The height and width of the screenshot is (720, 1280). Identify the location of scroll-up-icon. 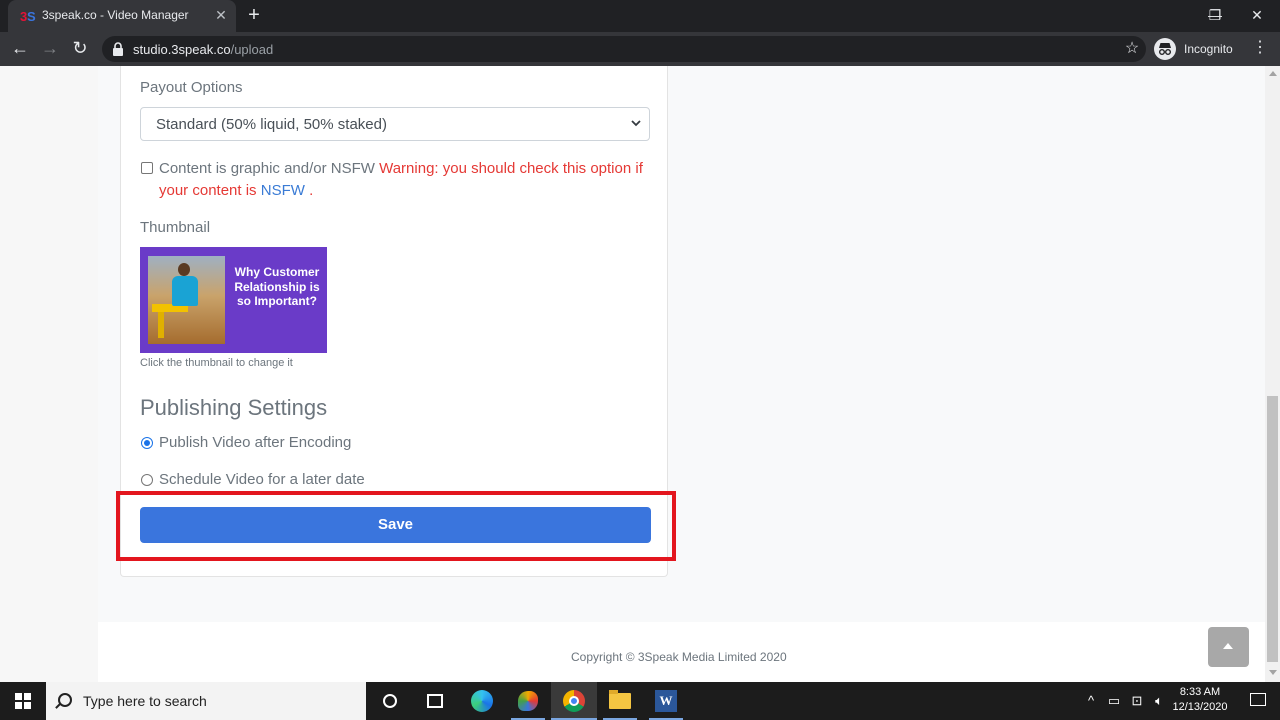
(1273, 73).